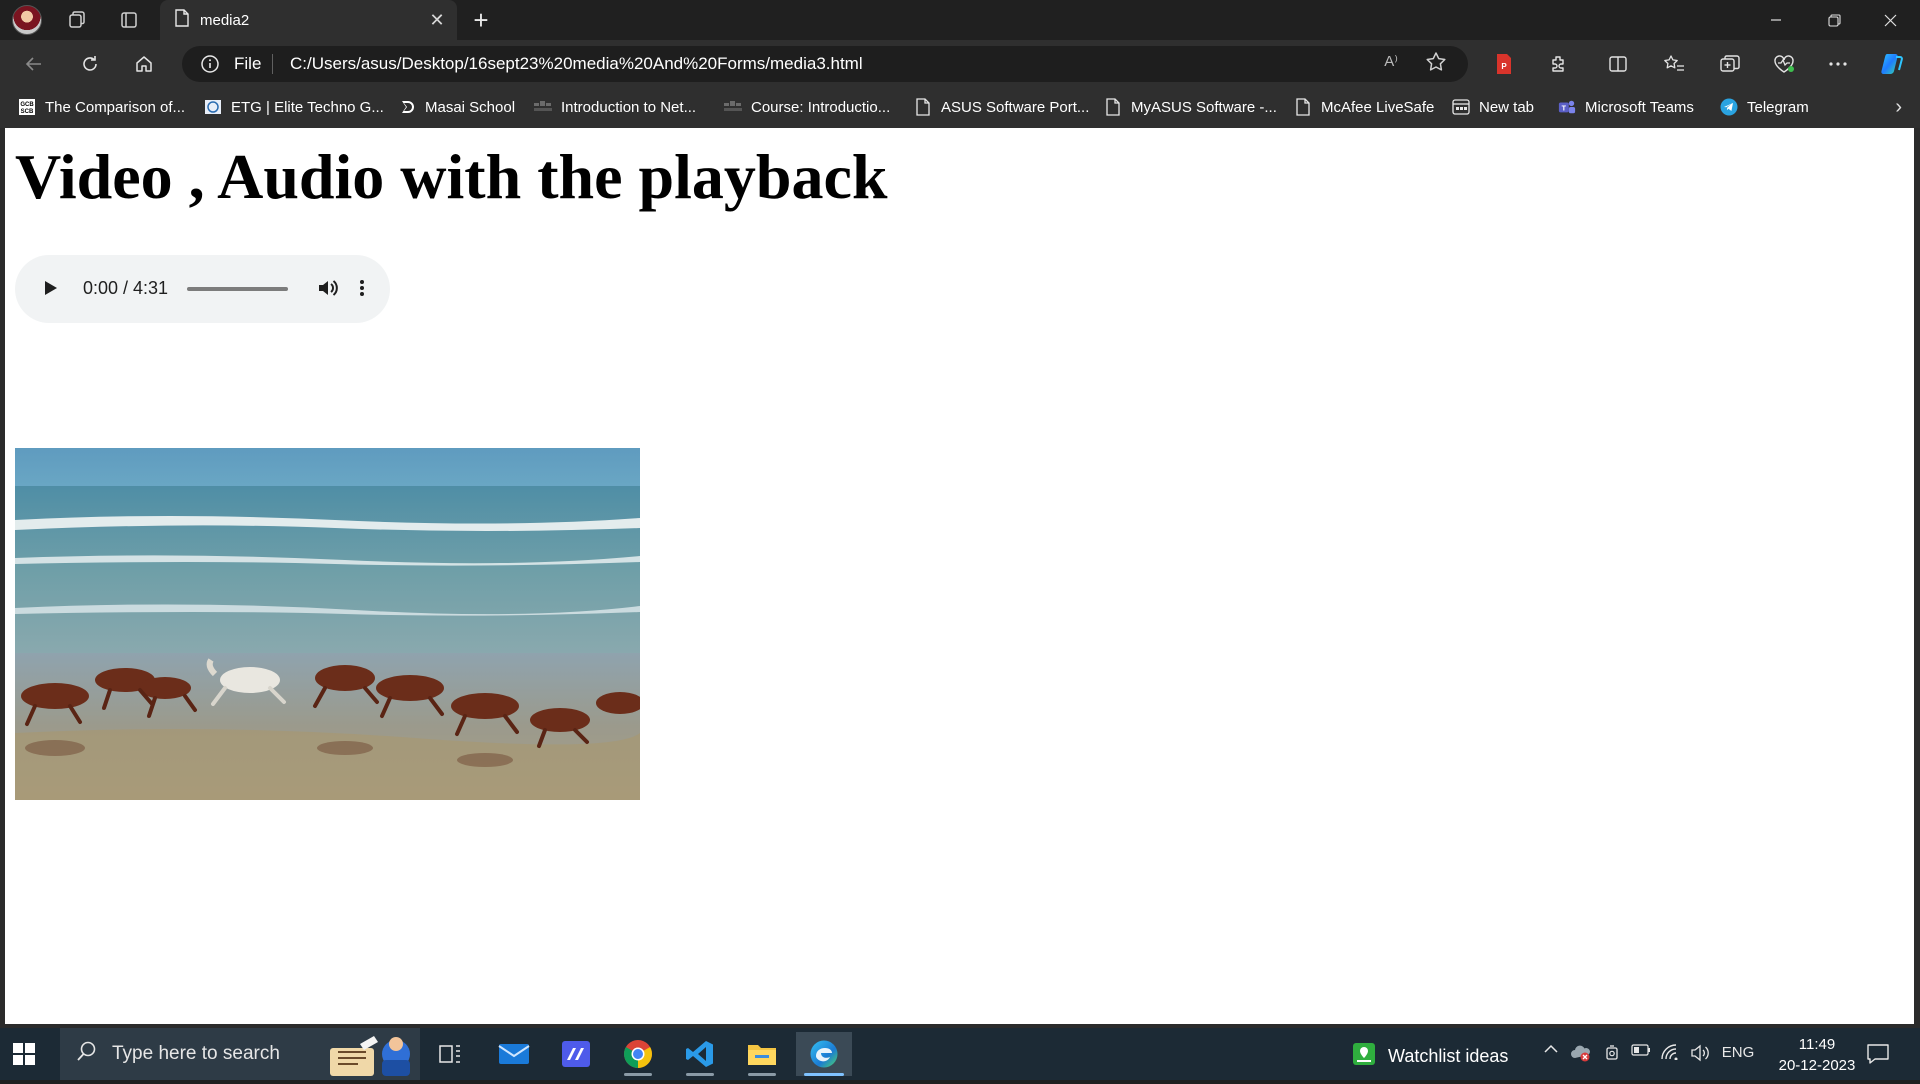 The height and width of the screenshot is (1084, 1920). I want to click on audio-player: 0:00 / 4:31, so click(202, 289).